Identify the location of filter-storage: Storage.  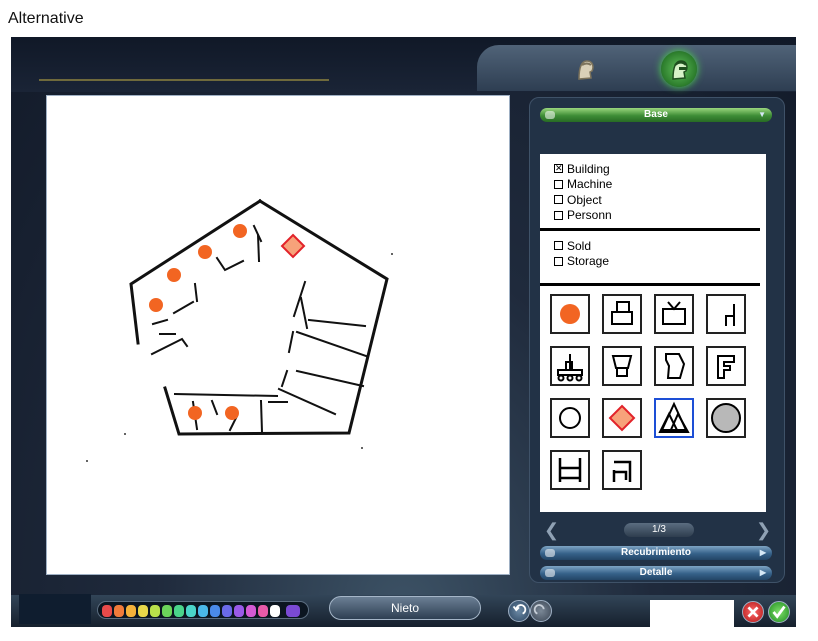
(581, 262).